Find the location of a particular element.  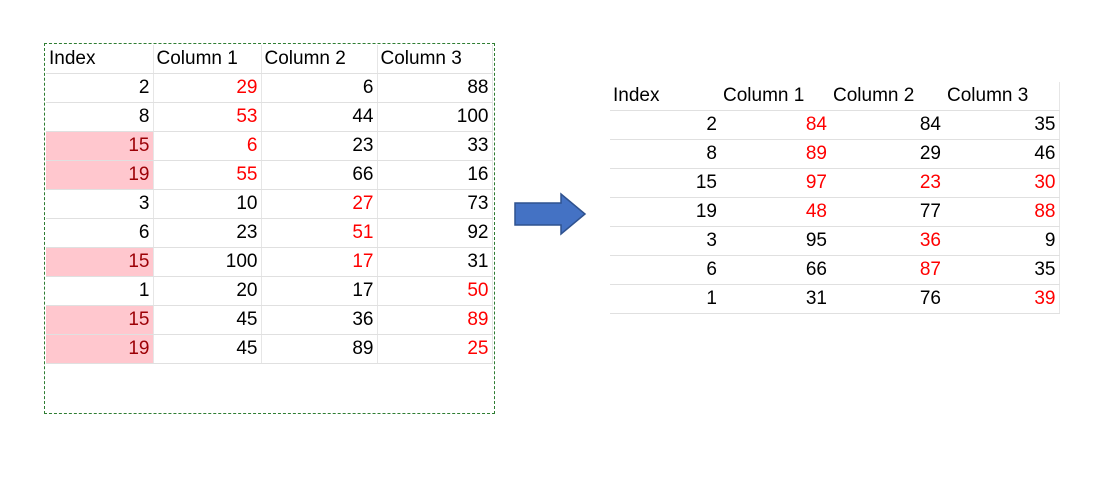

value-cell: 16 is located at coordinates (435, 175).